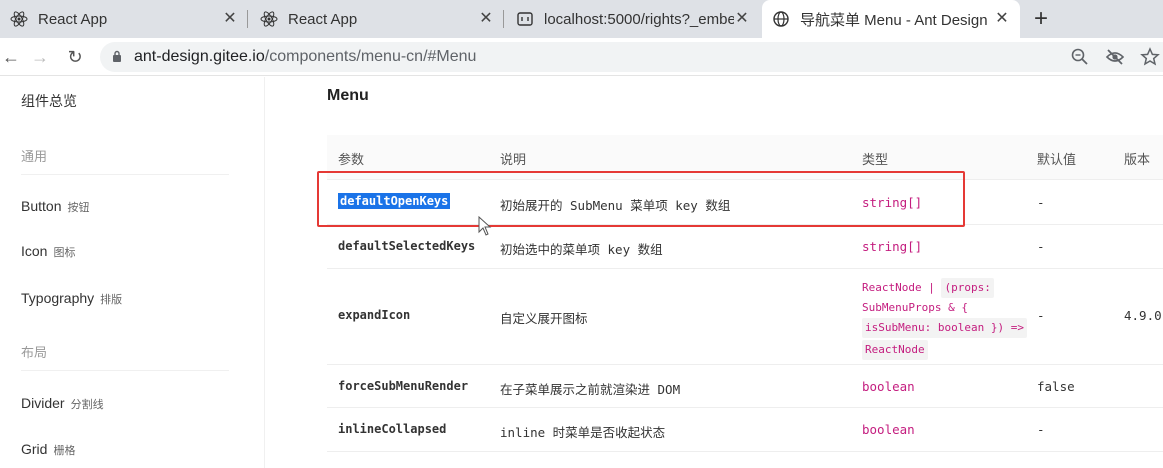 The width and height of the screenshot is (1163, 468). What do you see at coordinates (34, 156) in the screenshot?
I see `sidebar-group-general: 通用` at bounding box center [34, 156].